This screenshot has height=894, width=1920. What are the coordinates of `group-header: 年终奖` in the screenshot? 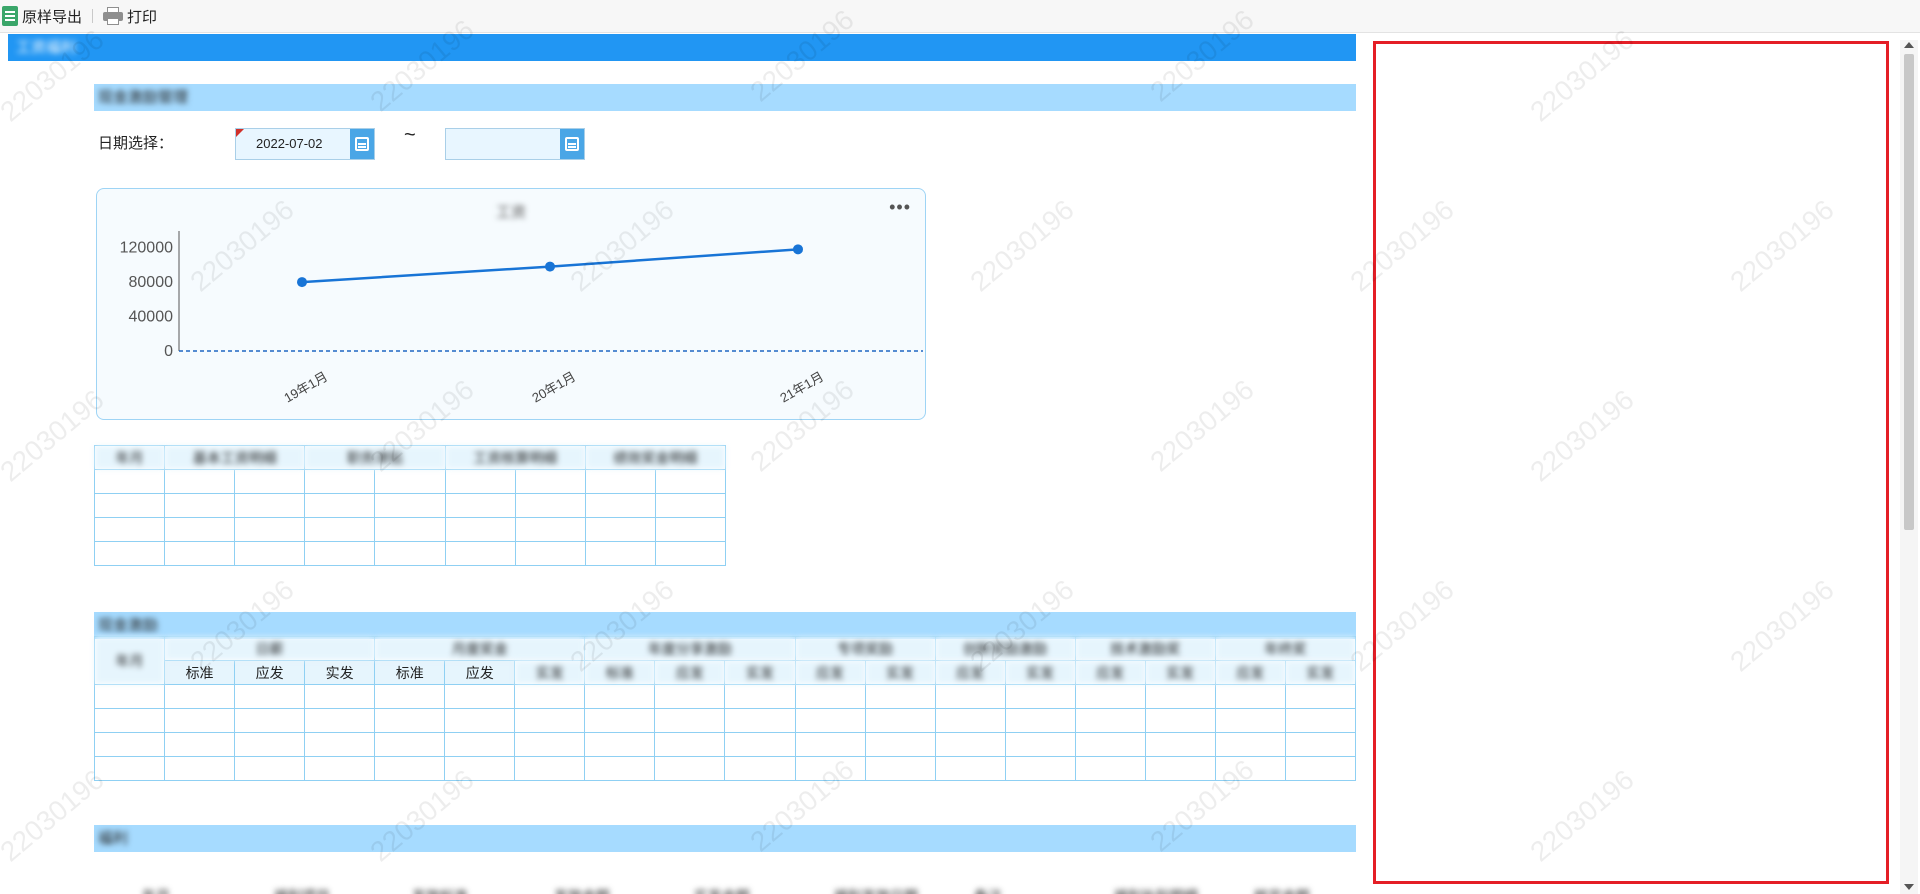 It's located at (1285, 648).